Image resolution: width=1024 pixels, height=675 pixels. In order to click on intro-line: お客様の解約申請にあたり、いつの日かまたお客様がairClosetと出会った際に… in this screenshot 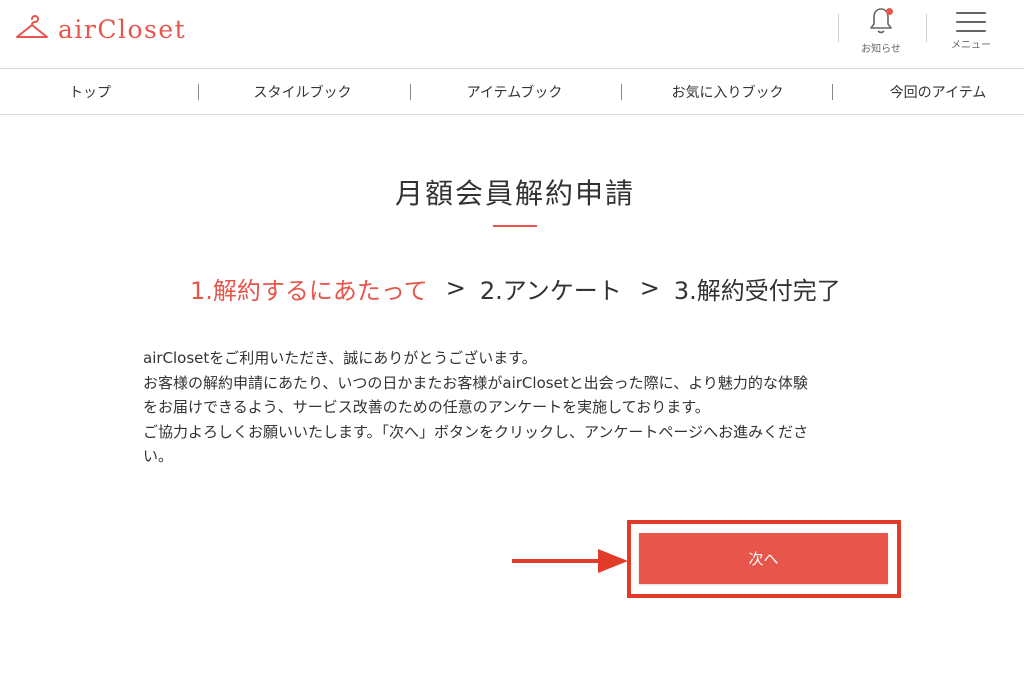, I will do `click(475, 382)`.